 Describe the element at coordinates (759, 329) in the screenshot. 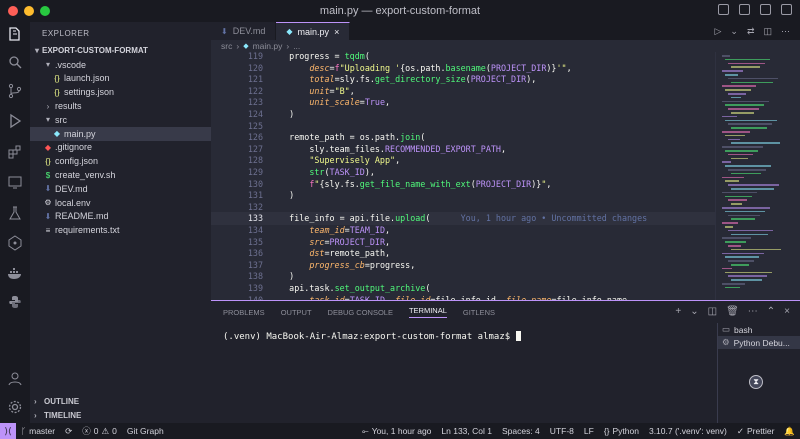

I see `terminal-item-bash: ▭ bash` at that location.